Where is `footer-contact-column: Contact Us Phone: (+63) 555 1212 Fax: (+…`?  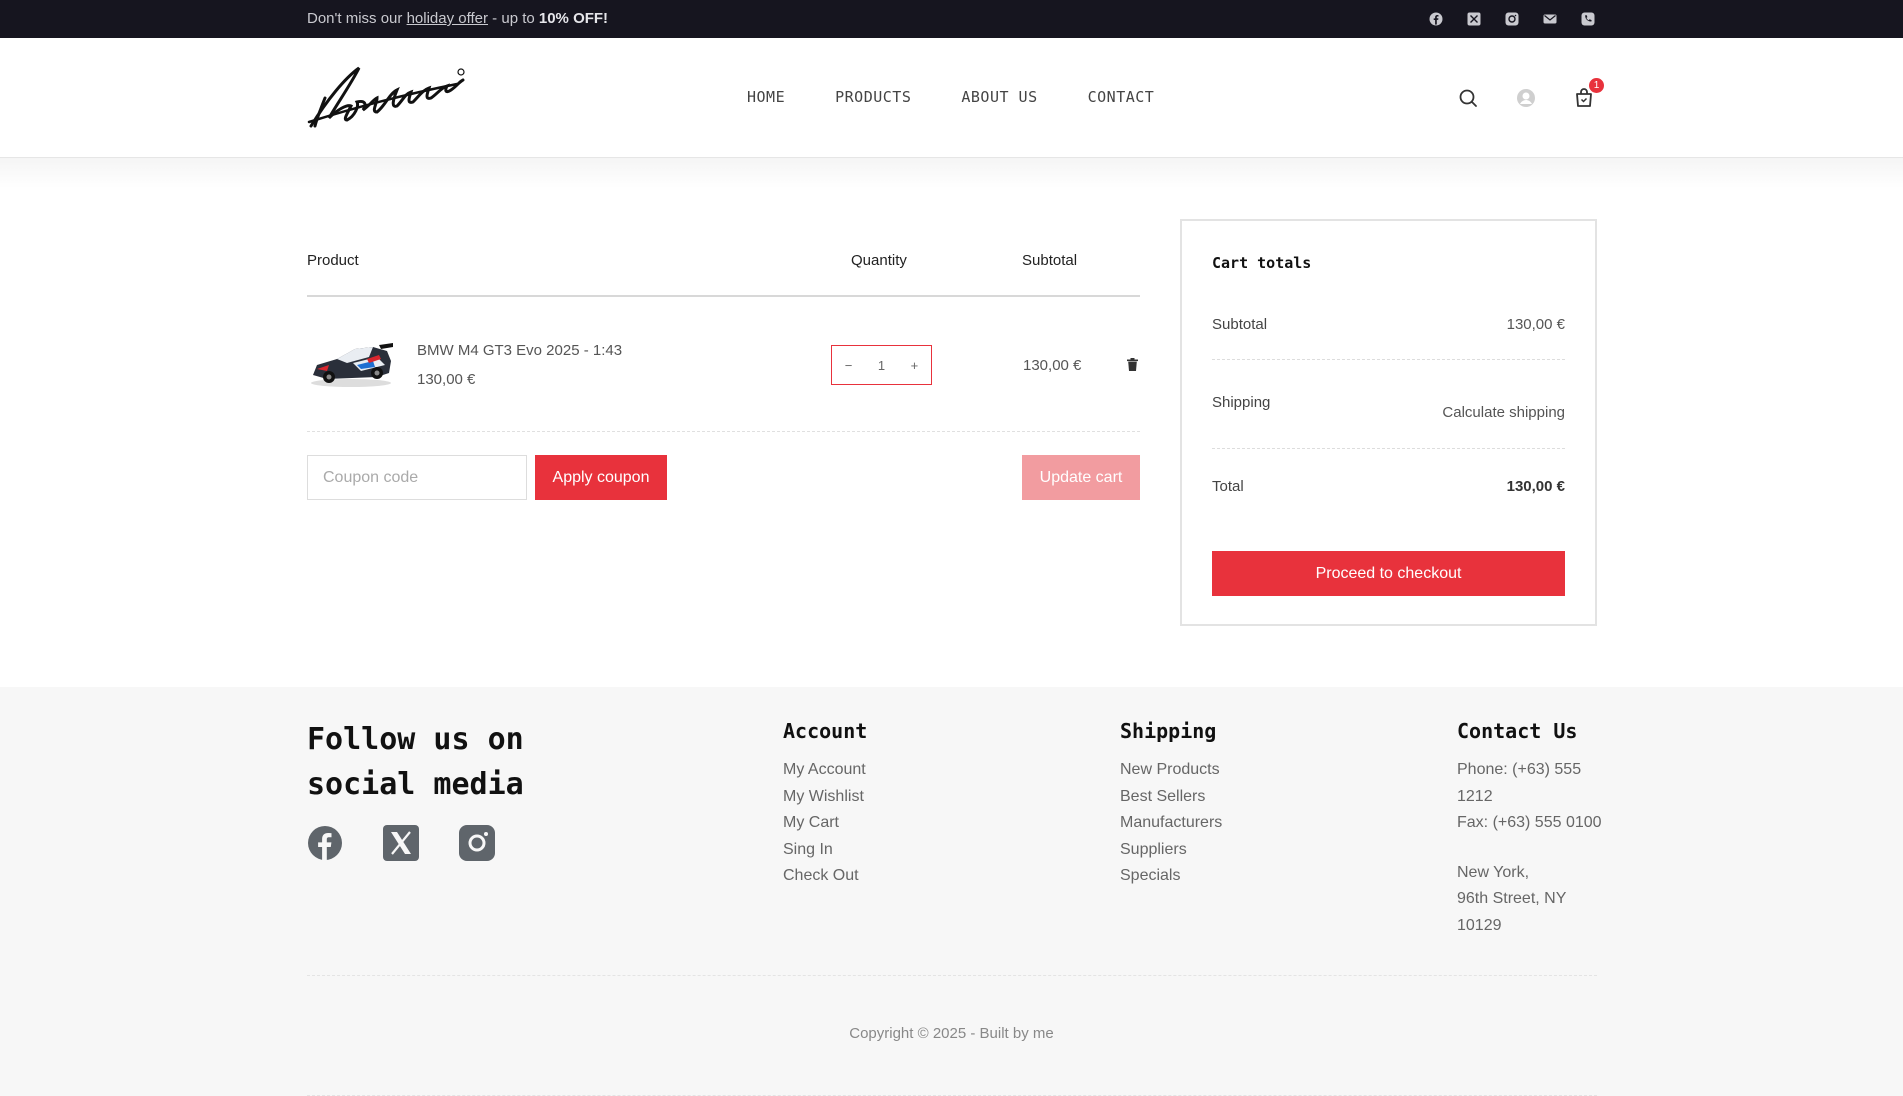
footer-contact-column: Contact Us Phone: (+63) 555 1212 Fax: (+… is located at coordinates (1529, 829).